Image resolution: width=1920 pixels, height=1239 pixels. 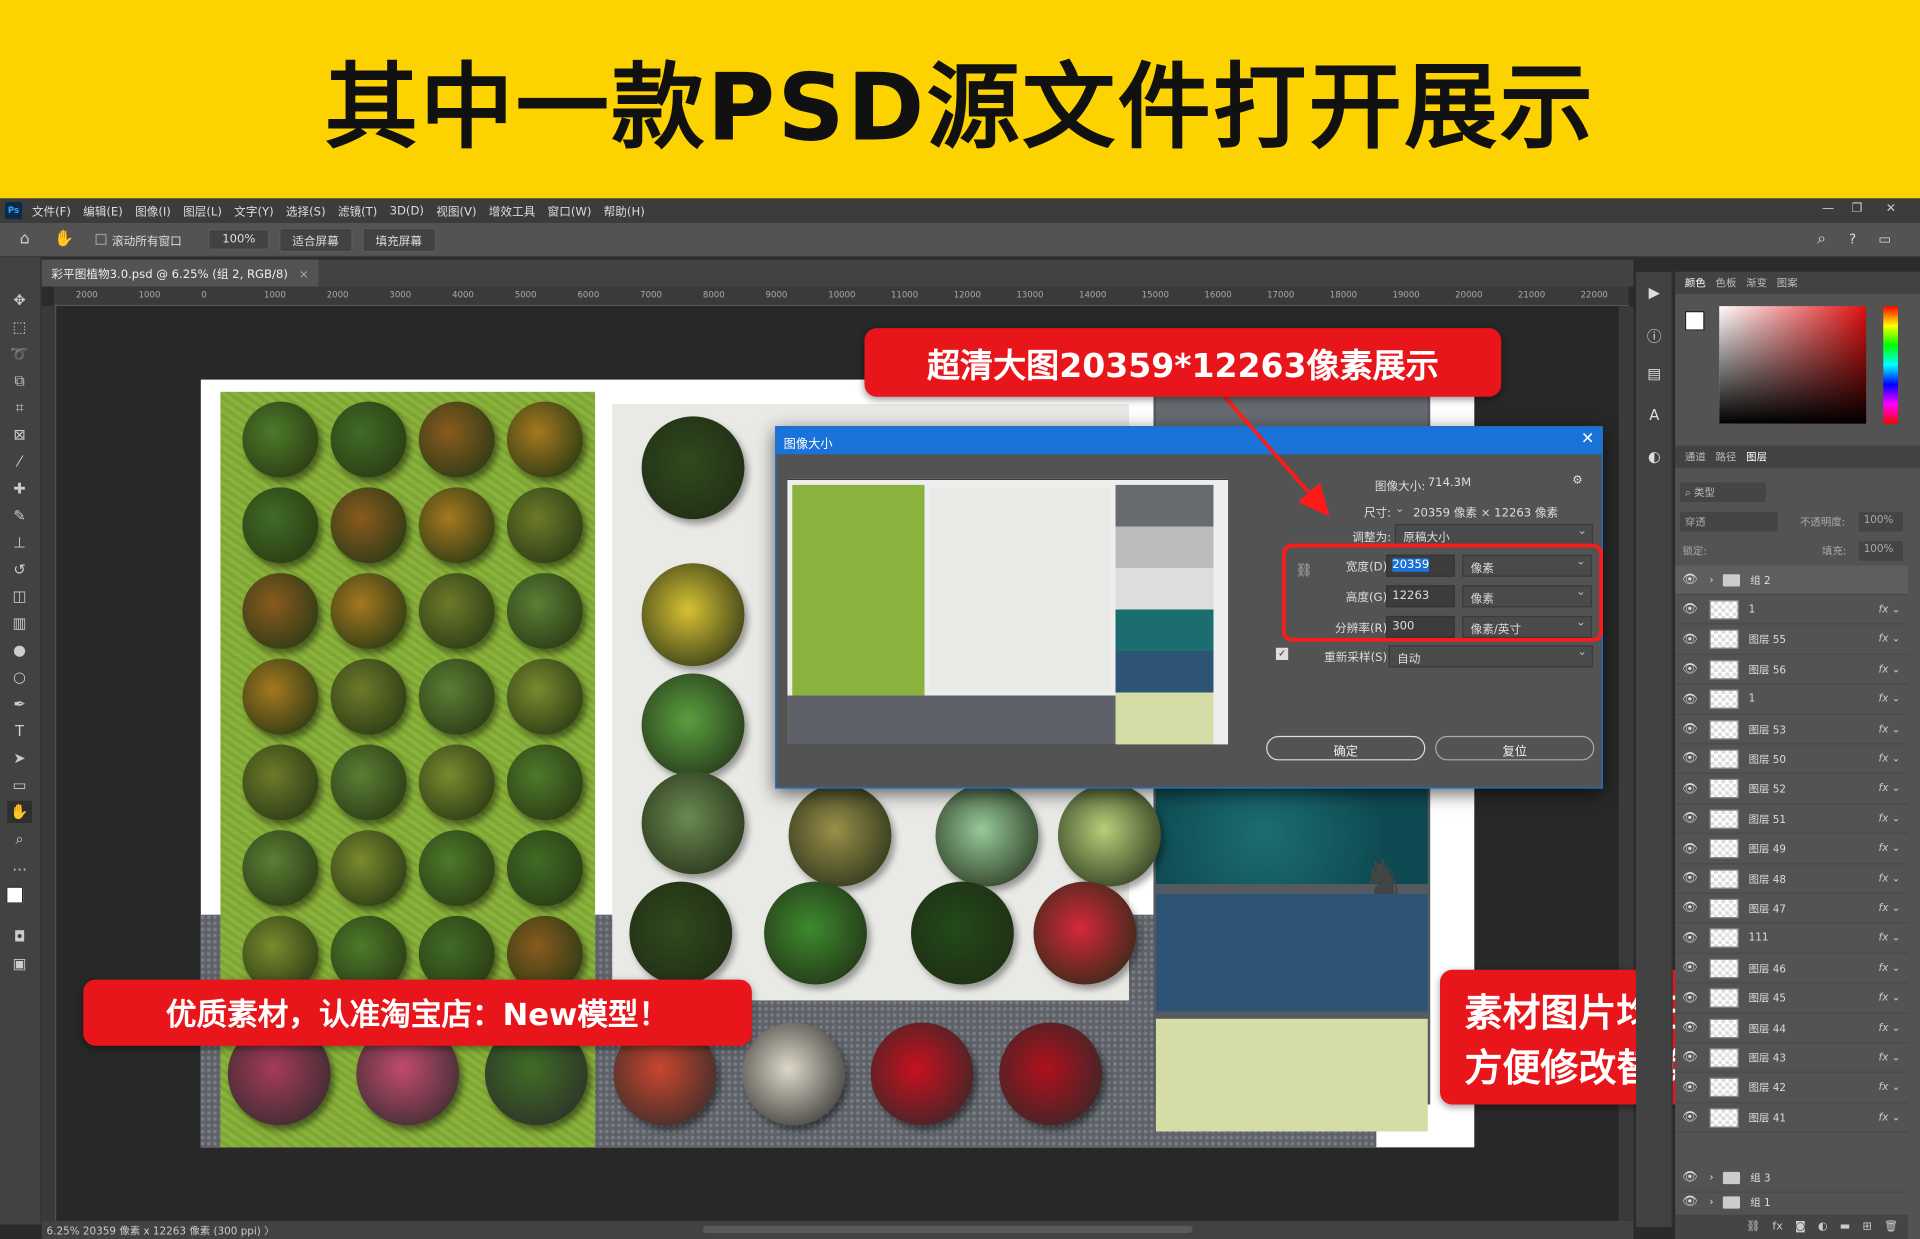 What do you see at coordinates (1791, 999) in the screenshot?
I see `layer-row: 👁 图层 45 fx ⌄` at bounding box center [1791, 999].